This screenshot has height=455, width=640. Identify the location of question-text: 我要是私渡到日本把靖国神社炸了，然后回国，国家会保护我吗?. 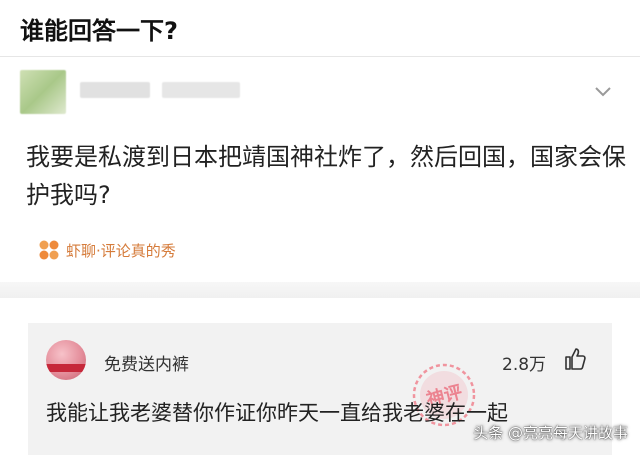
(326, 176).